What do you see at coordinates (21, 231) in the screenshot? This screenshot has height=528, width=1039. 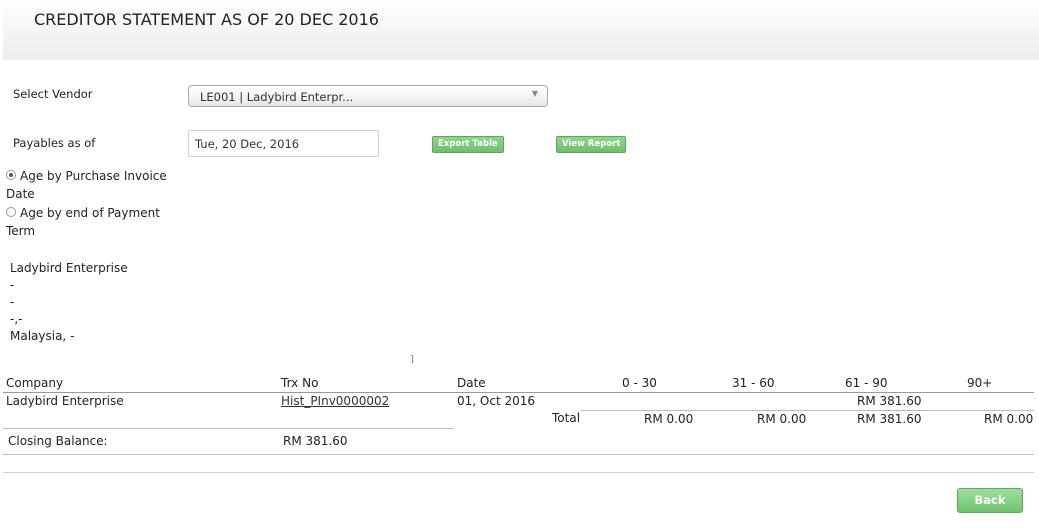 I see `age-option-label-cont: Term` at bounding box center [21, 231].